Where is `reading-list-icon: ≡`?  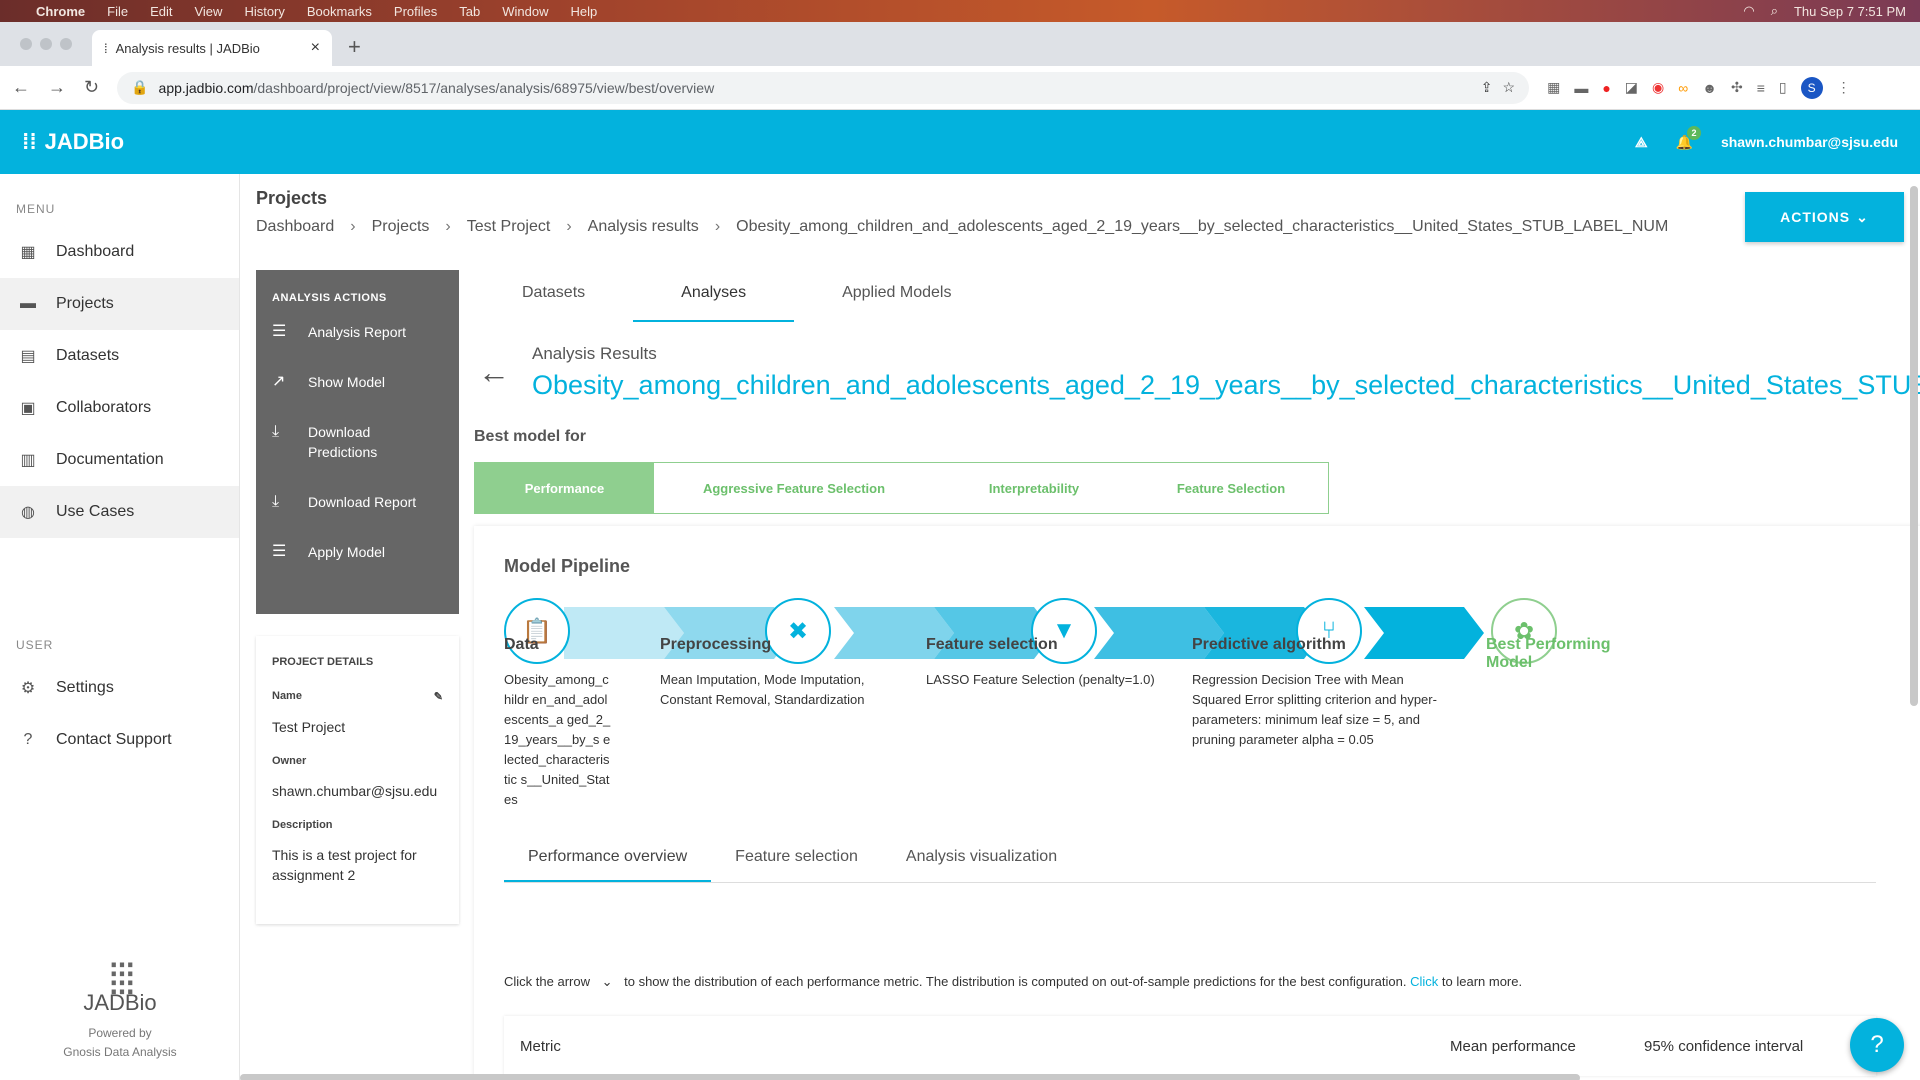 reading-list-icon: ≡ is located at coordinates (1761, 88).